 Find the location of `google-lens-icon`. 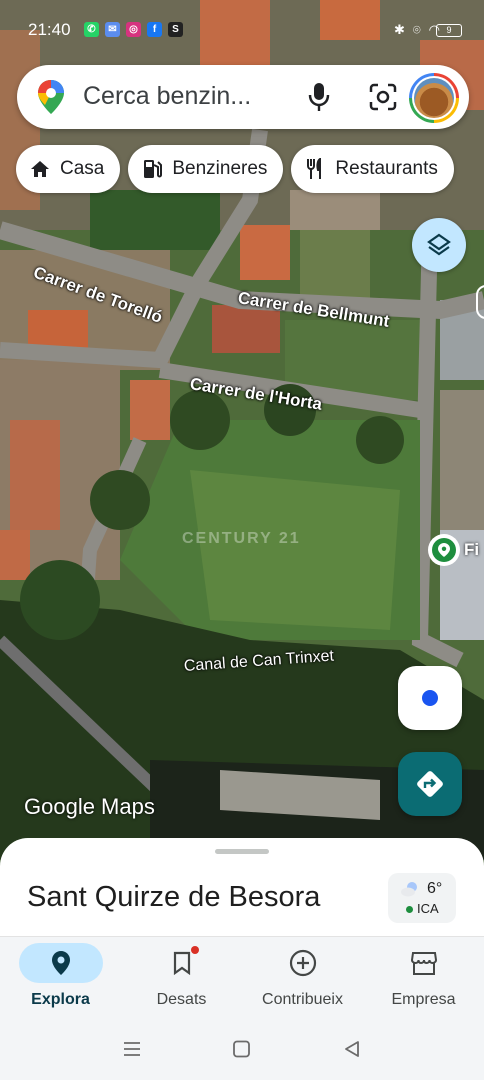

google-lens-icon is located at coordinates (383, 97).